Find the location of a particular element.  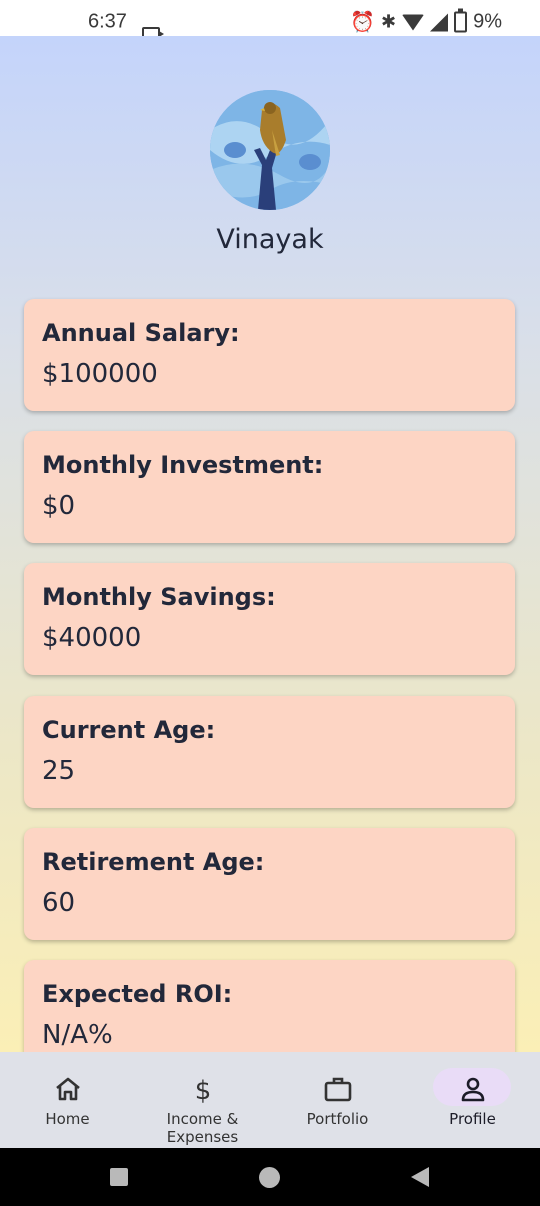

back-button is located at coordinates (420, 1177).